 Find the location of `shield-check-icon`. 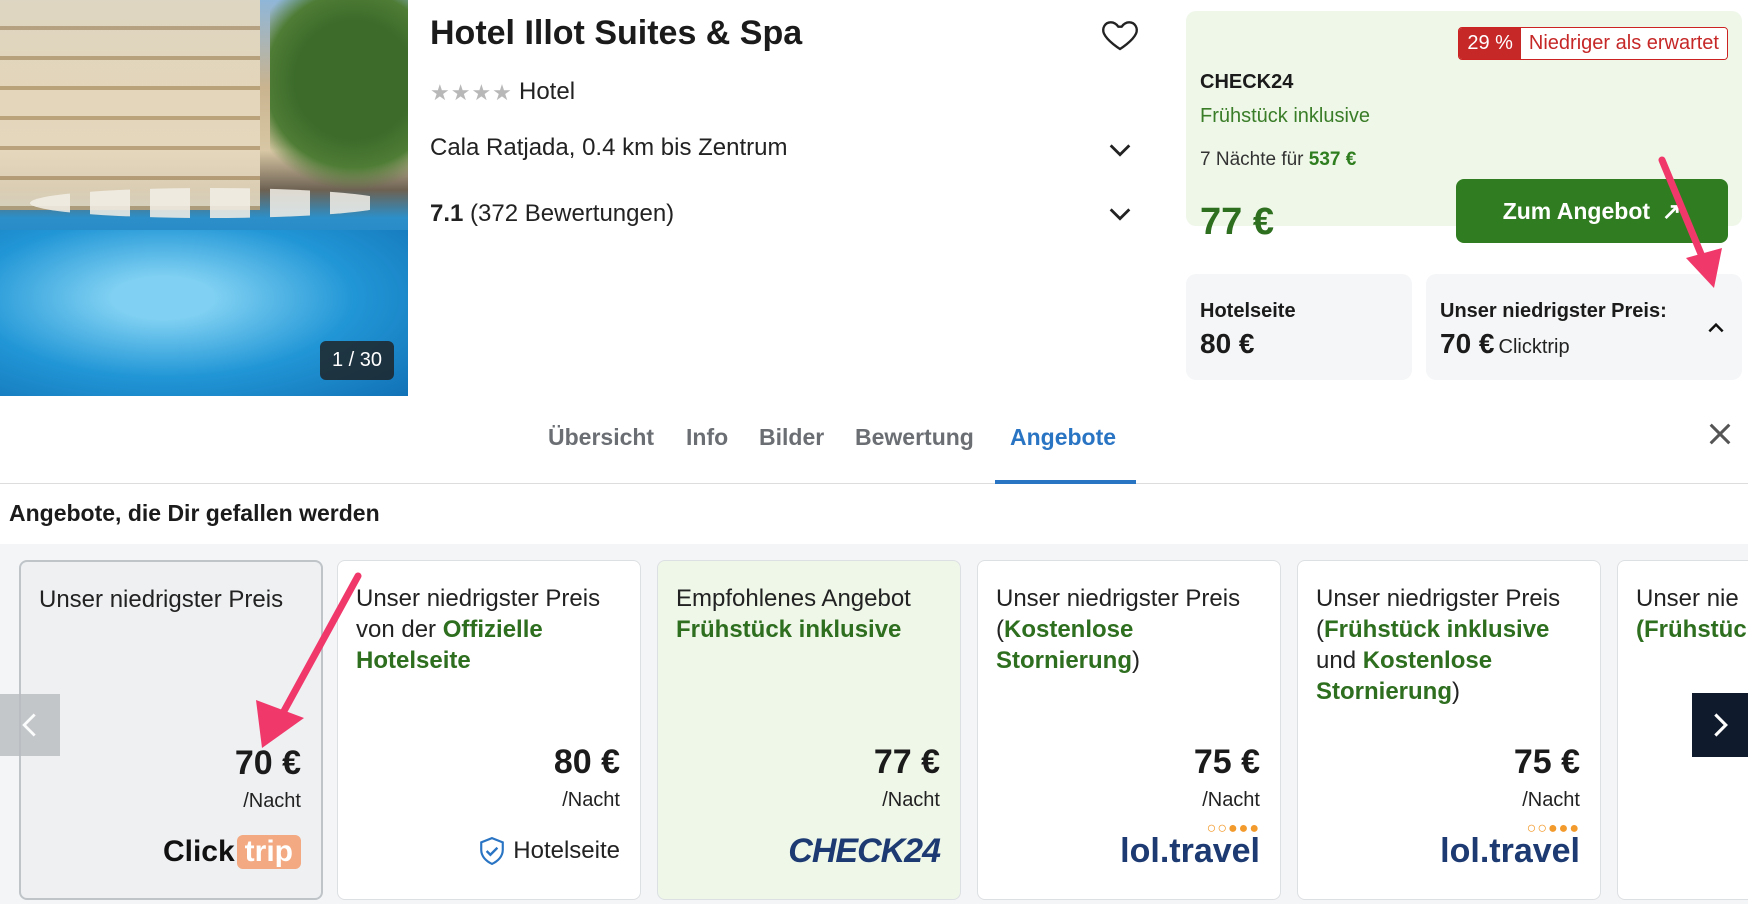

shield-check-icon is located at coordinates (492, 851).